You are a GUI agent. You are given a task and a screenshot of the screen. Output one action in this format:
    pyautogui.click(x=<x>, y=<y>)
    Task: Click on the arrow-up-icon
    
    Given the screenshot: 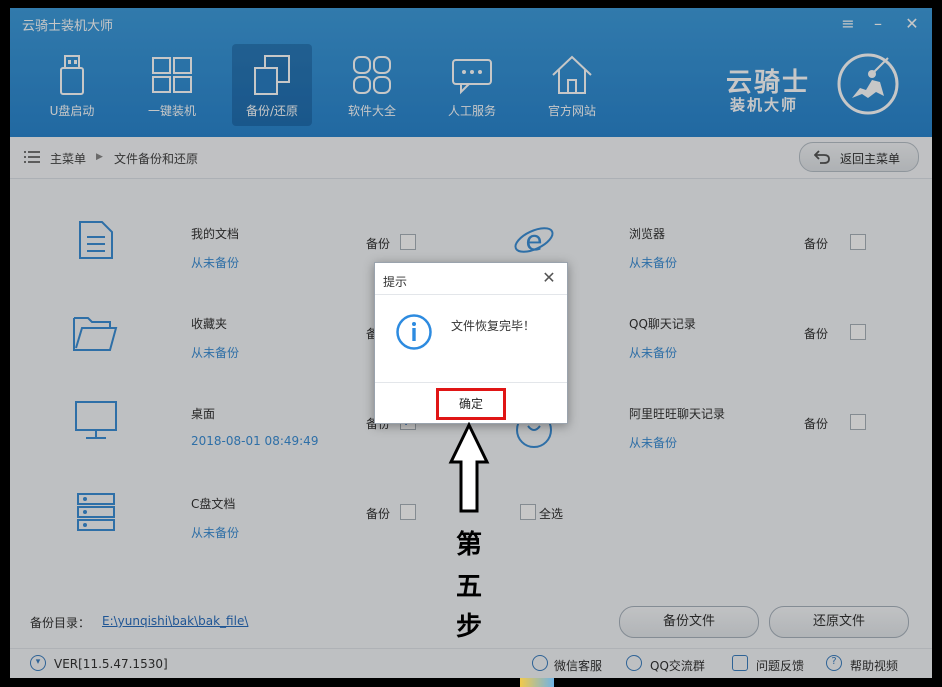 What is the action you would take?
    pyautogui.click(x=469, y=467)
    